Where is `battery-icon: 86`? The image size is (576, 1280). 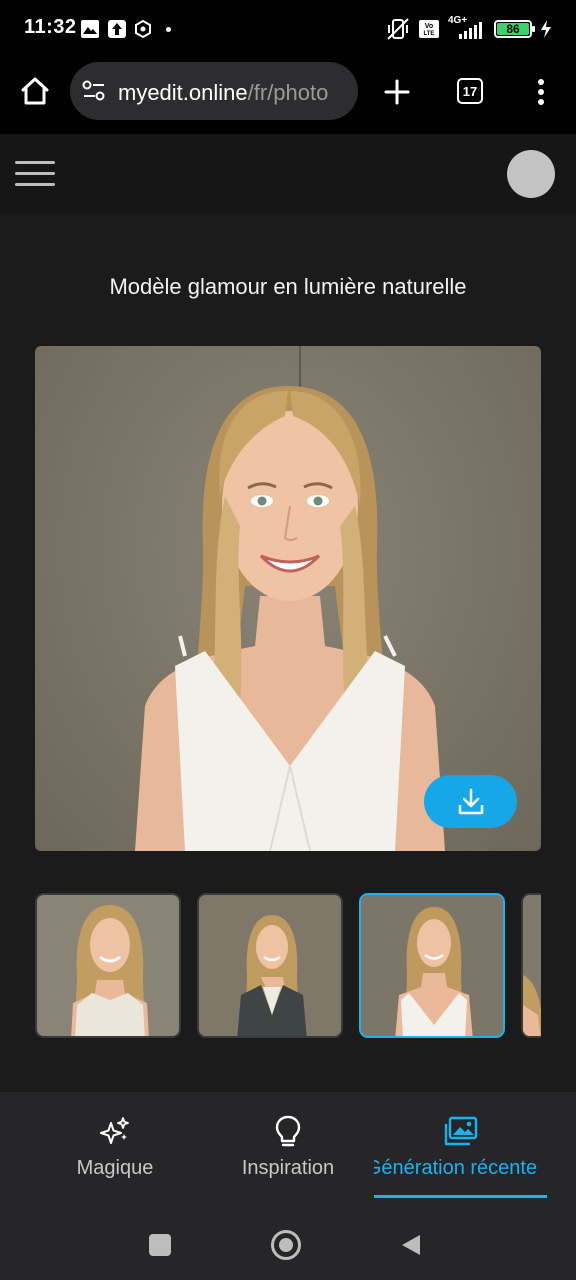
battery-icon: 86 is located at coordinates (514, 29).